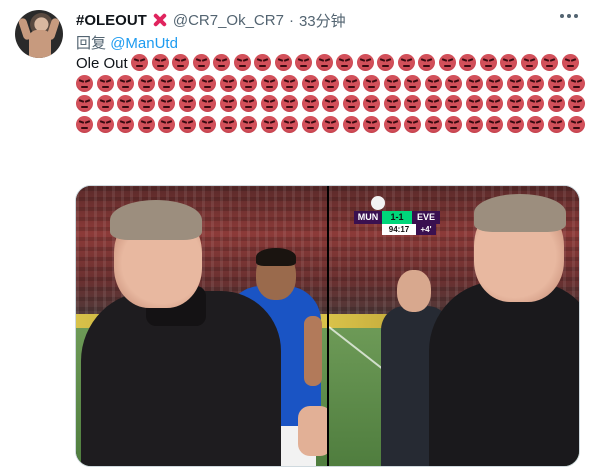 Image resolution: width=590 pixels, height=472 pixels. What do you see at coordinates (102, 63) in the screenshot?
I see `tweet-text-body: Ole Out` at bounding box center [102, 63].